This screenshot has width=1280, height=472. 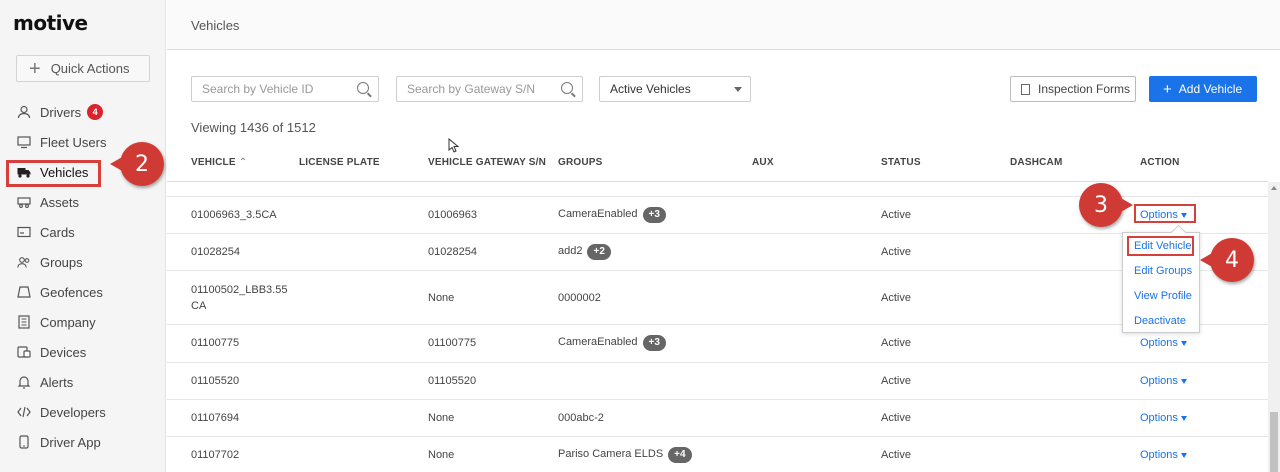 What do you see at coordinates (83, 442) in the screenshot?
I see `sidebar-item-driver-app: Driver App` at bounding box center [83, 442].